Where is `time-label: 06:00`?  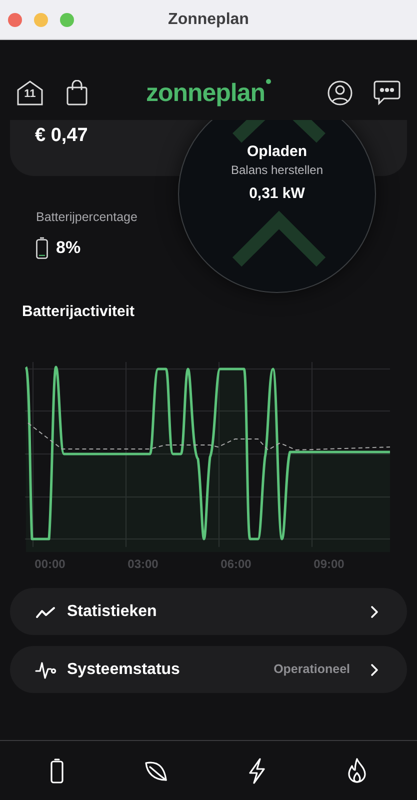 time-label: 06:00 is located at coordinates (236, 565).